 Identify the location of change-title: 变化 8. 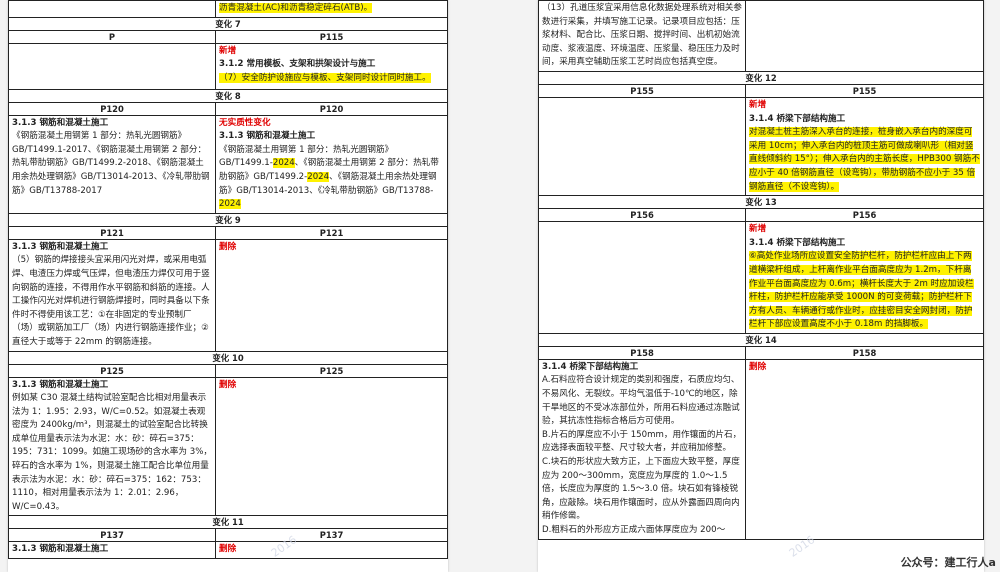
(228, 95).